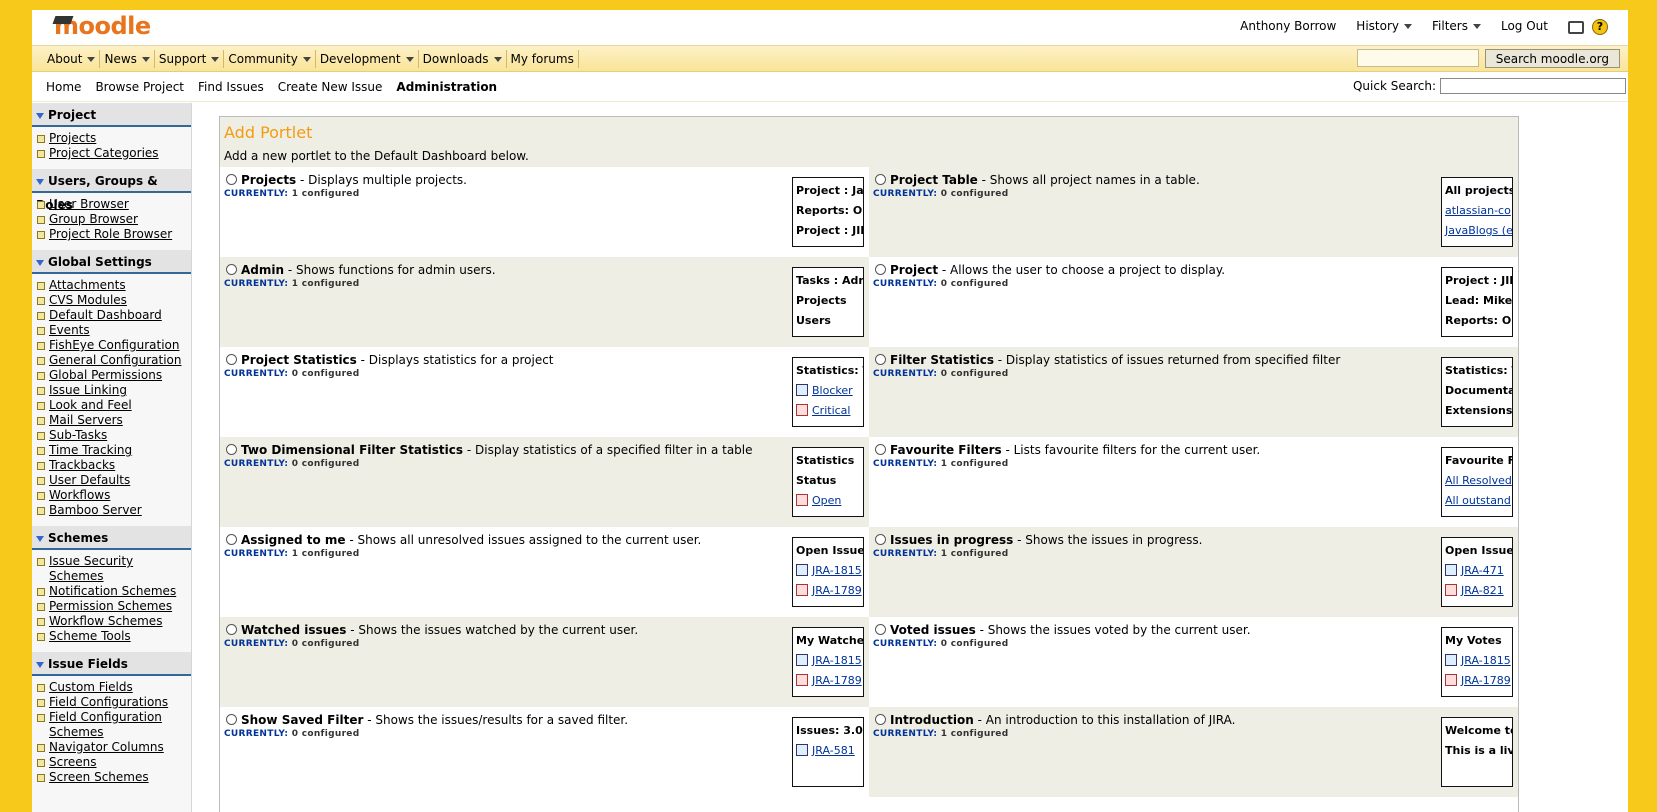  I want to click on sidebar-item-navigator-columns: Navigator Columns, so click(113, 747).